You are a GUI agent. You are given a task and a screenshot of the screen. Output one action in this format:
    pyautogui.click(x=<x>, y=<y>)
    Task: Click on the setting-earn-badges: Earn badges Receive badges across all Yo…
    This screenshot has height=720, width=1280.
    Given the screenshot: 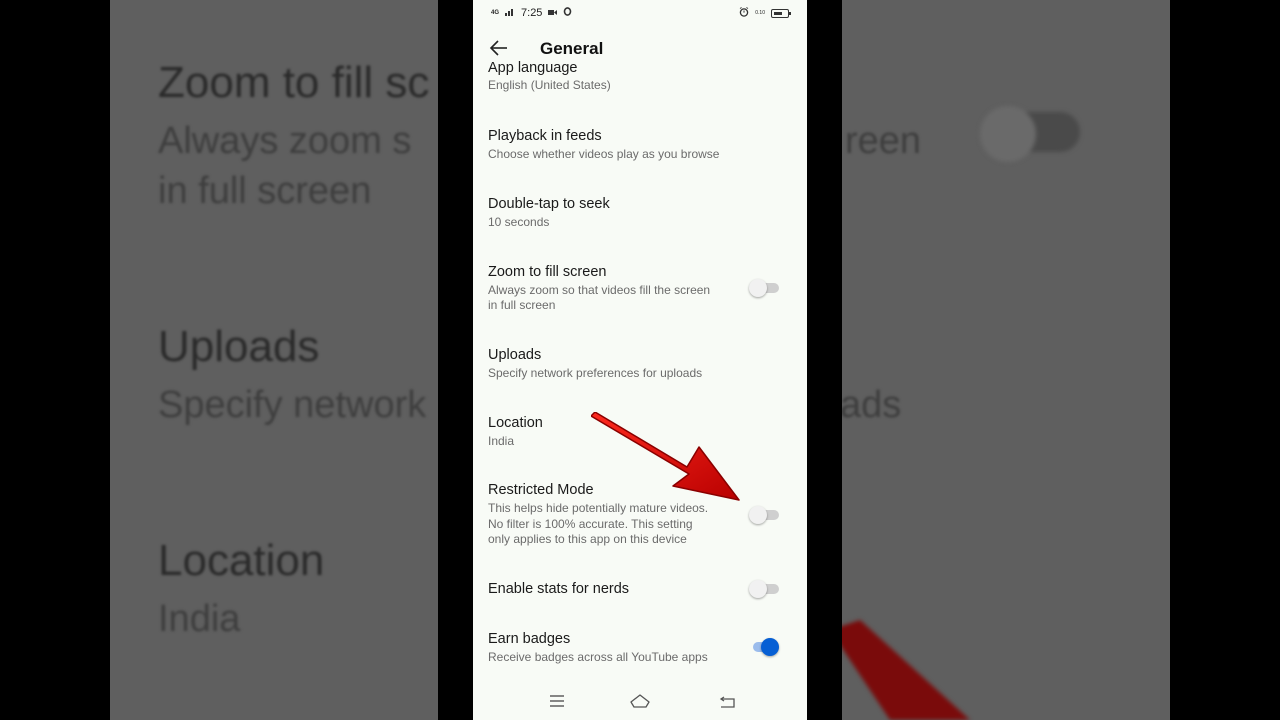 What is the action you would take?
    pyautogui.click(x=640, y=651)
    